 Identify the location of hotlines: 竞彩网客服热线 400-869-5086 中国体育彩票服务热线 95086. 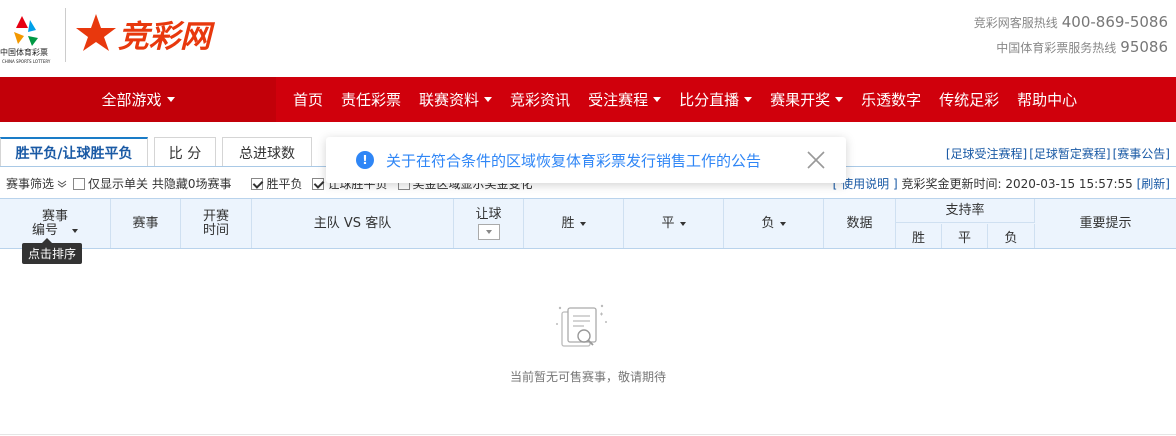
(1071, 35).